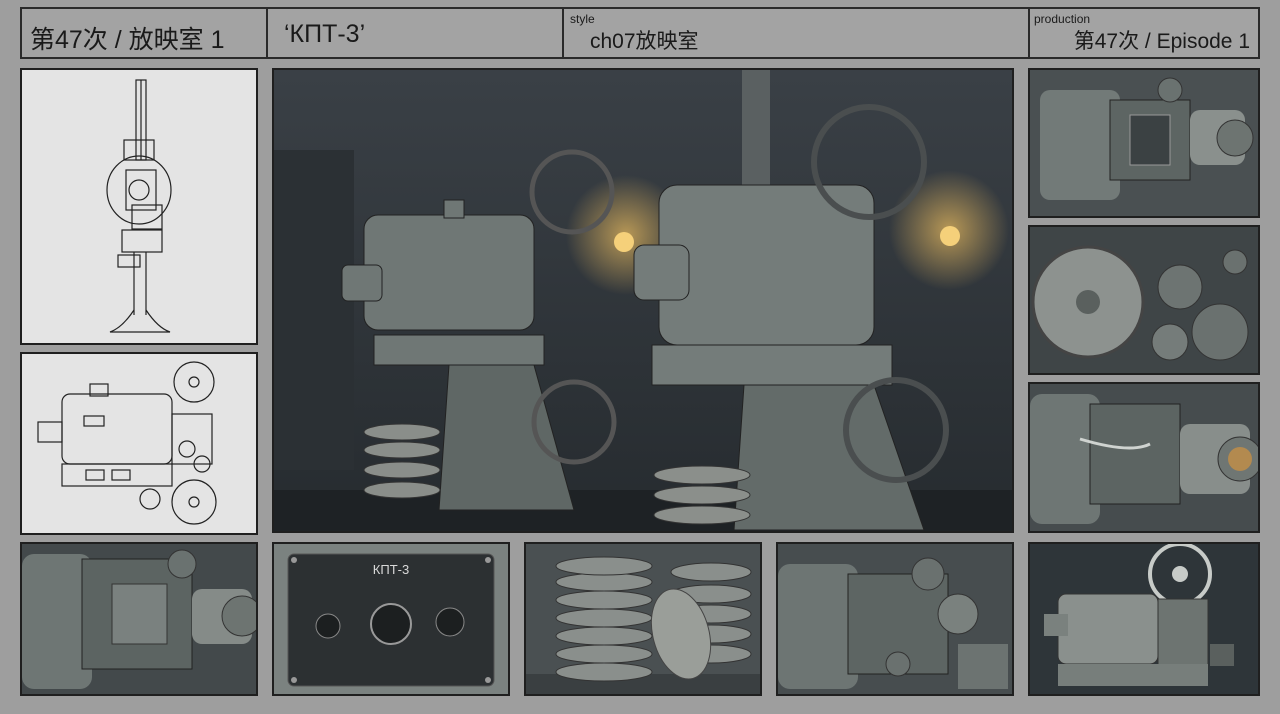 This screenshot has width=1280, height=714. I want to click on episode-title: 第47次 / 放映室 1, so click(127, 40).